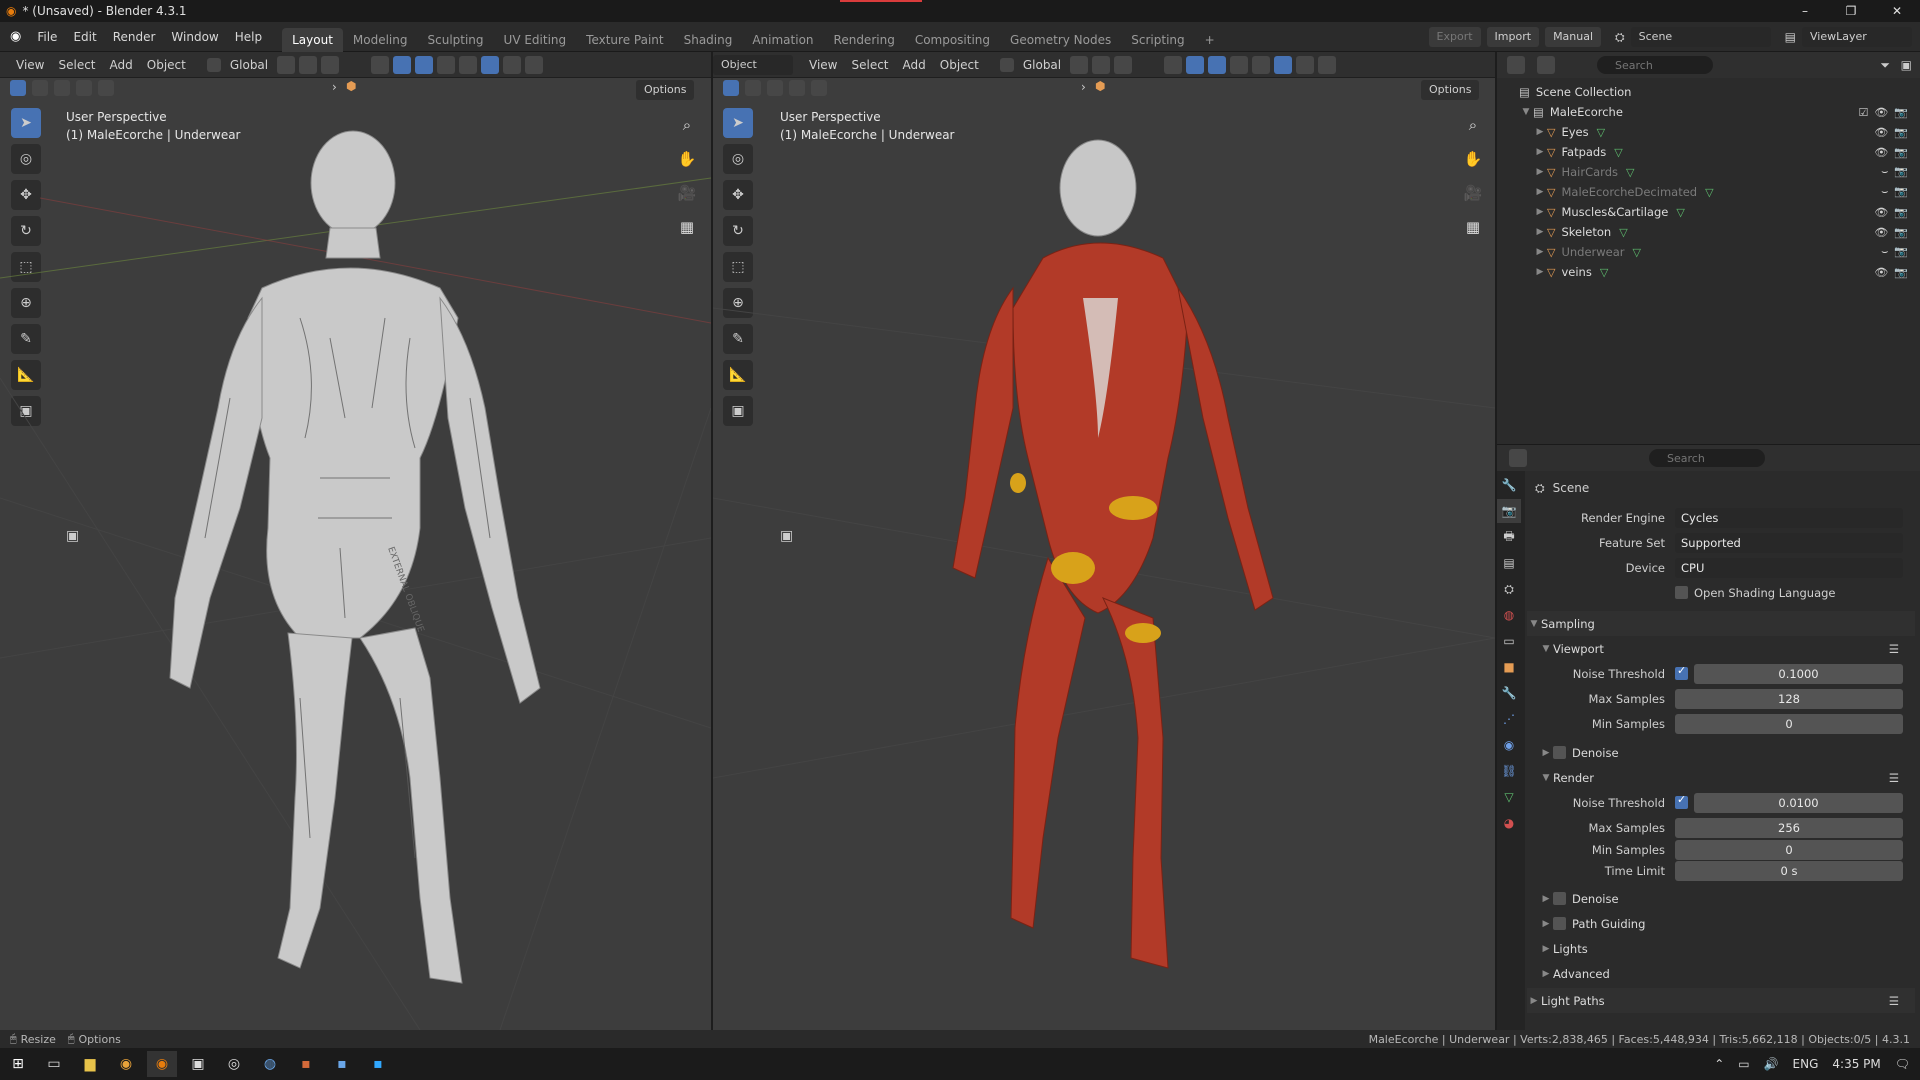 Image resolution: width=1920 pixels, height=1080 pixels. Describe the element at coordinates (1239, 64) in the screenshot. I see `right-xray-icon` at that location.